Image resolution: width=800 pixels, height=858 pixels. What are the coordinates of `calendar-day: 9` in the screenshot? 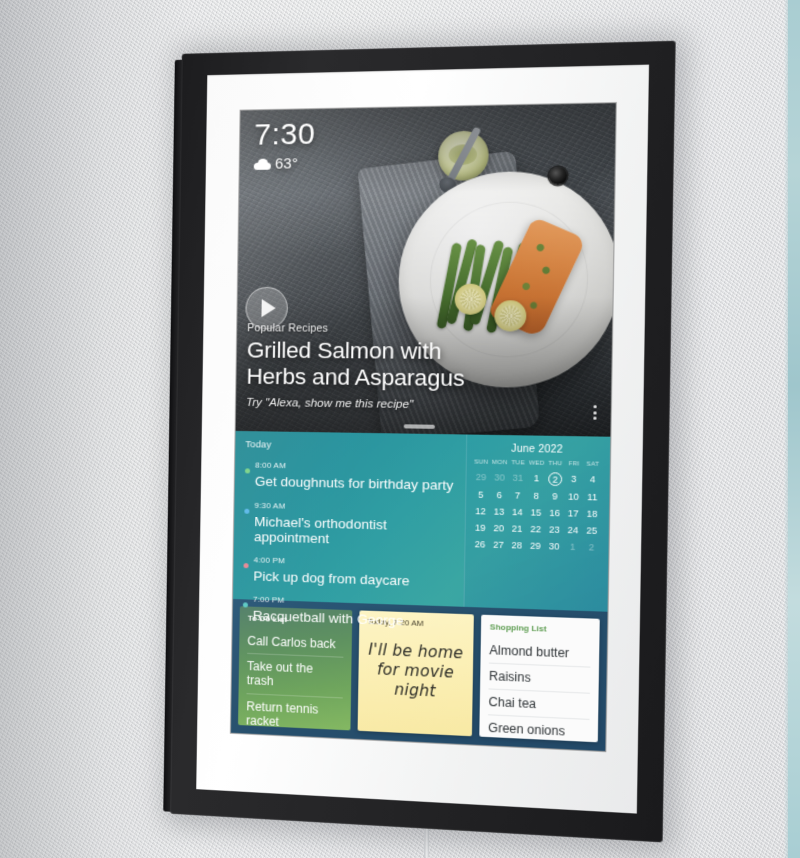 It's located at (554, 497).